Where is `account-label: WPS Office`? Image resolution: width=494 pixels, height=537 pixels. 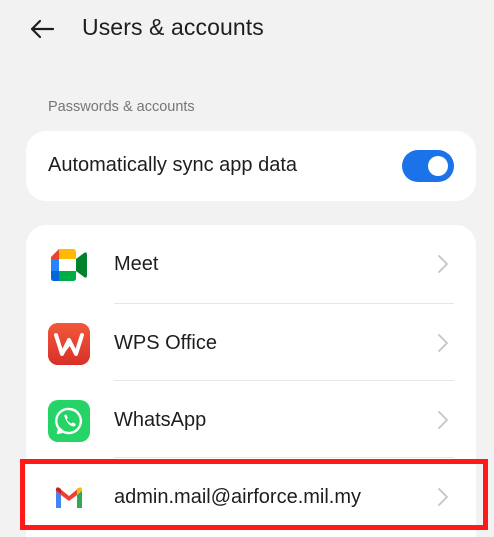 account-label: WPS Office is located at coordinates (165, 343).